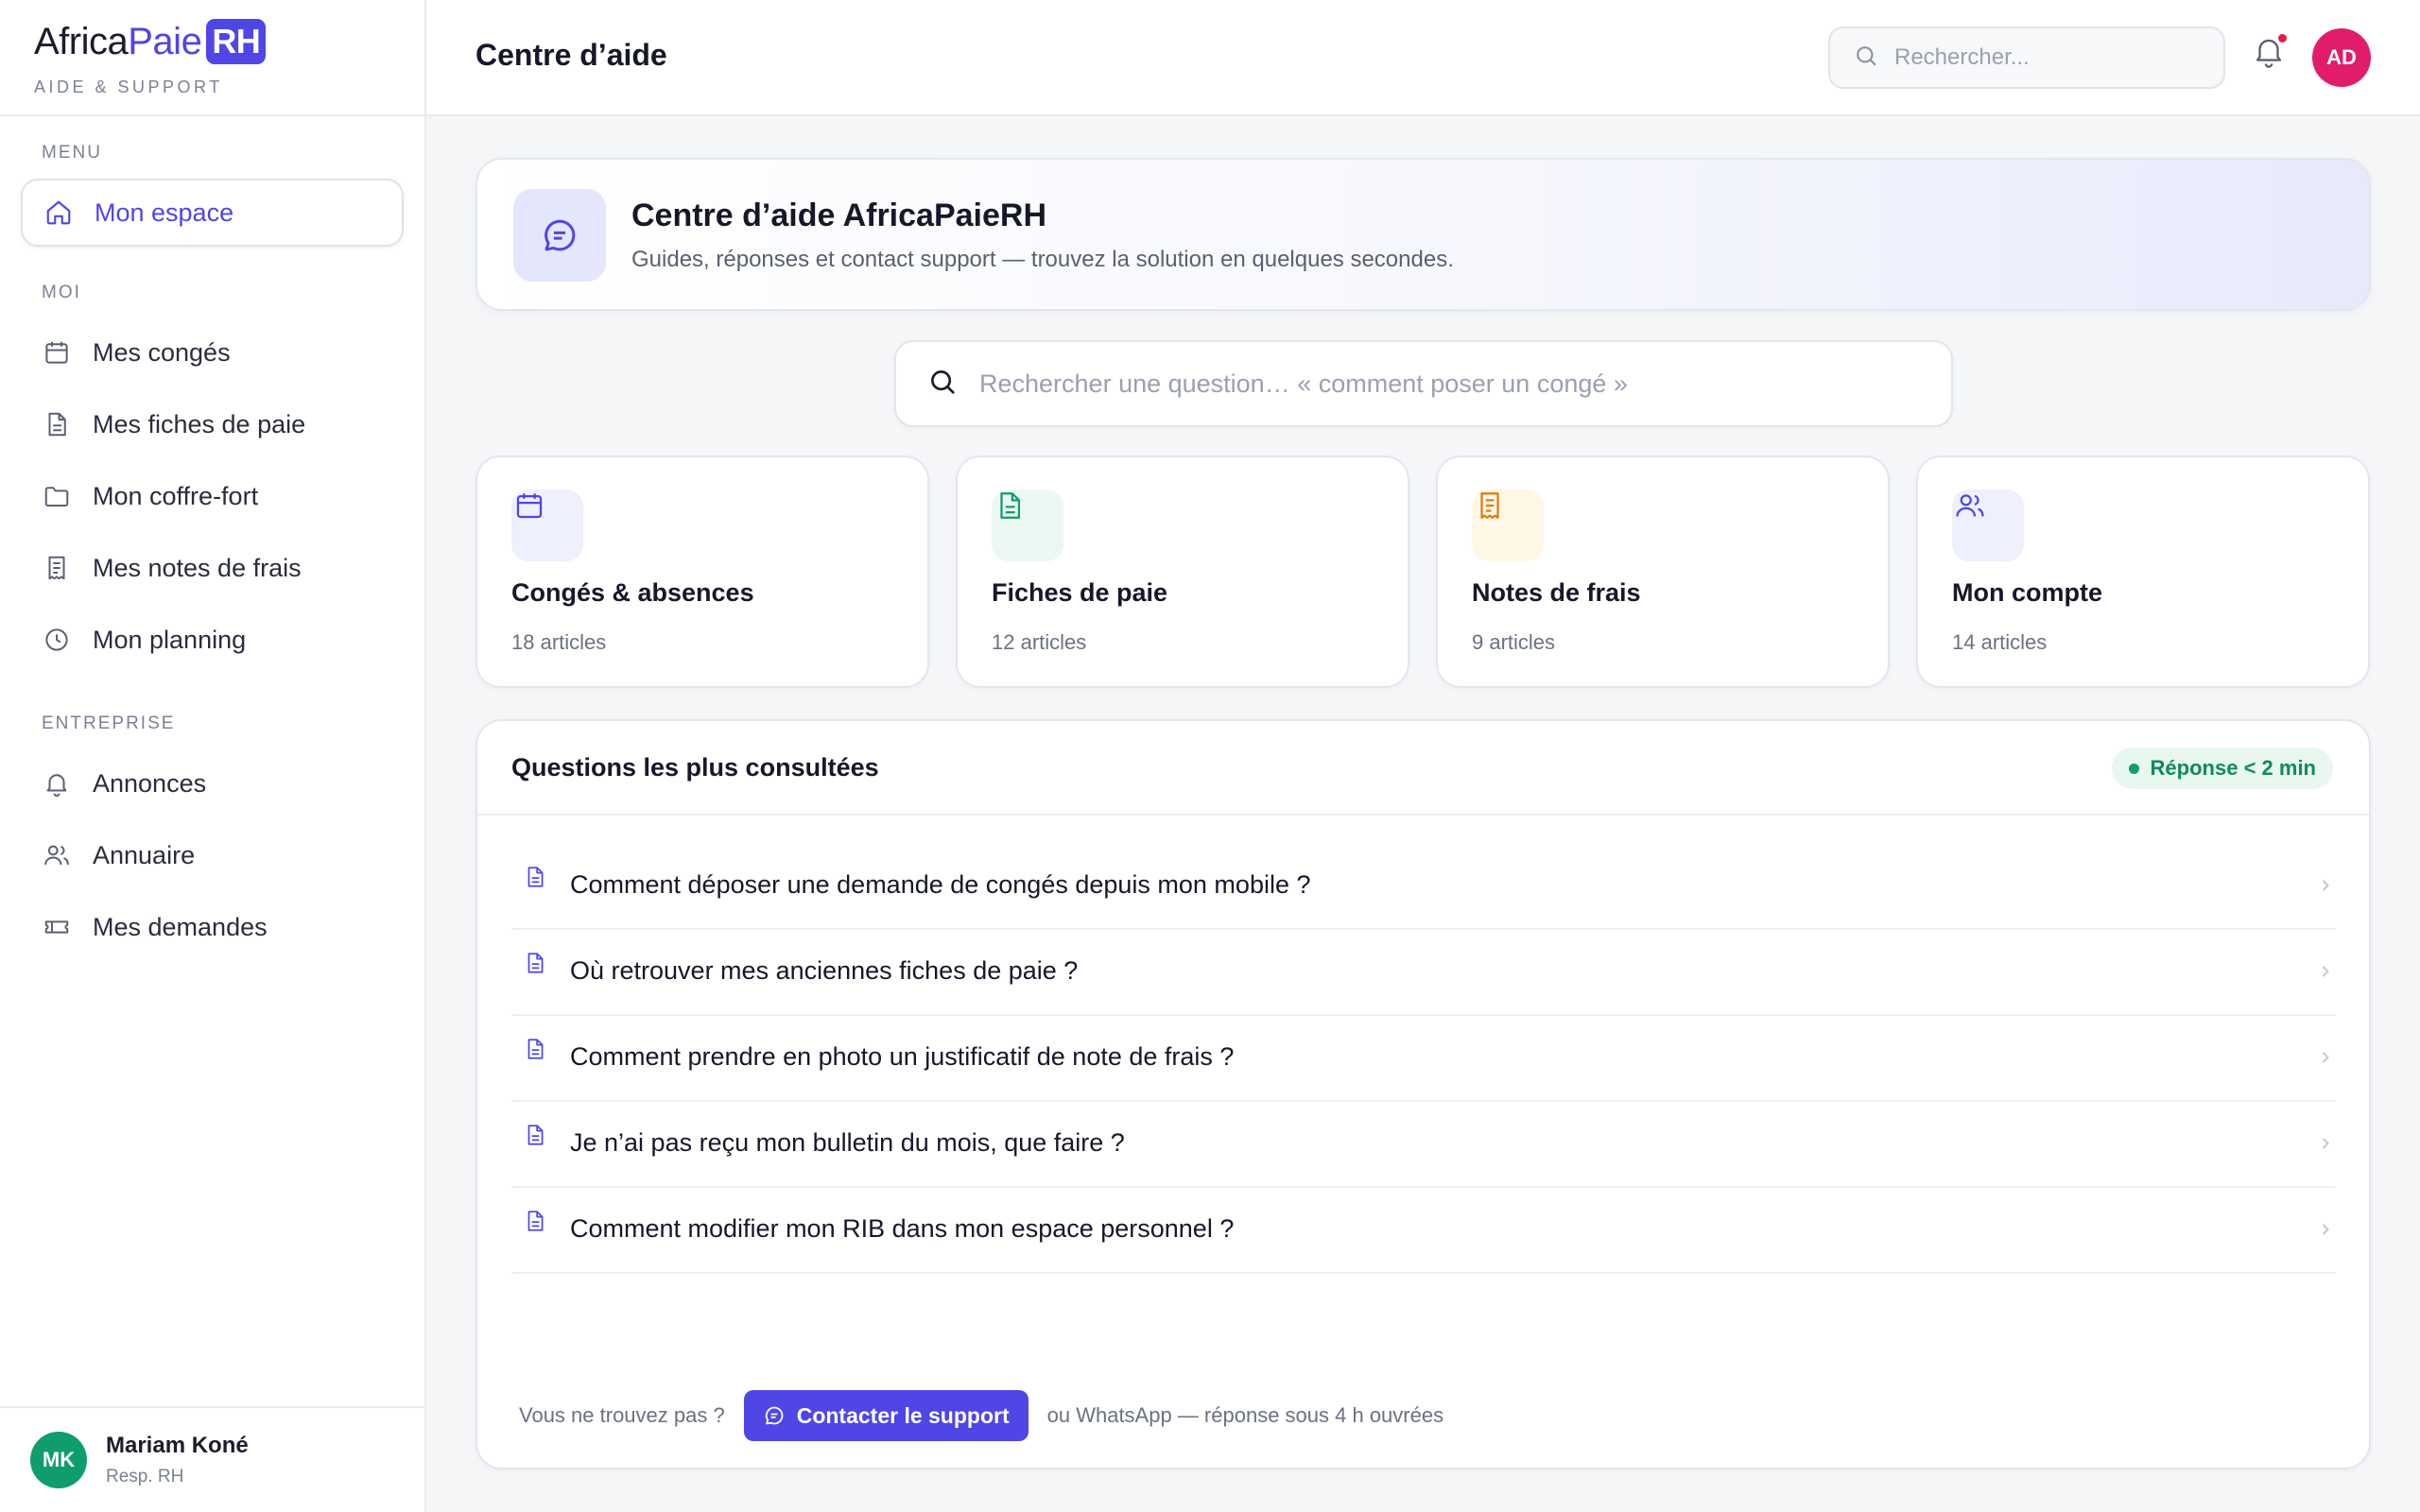 The image size is (2420, 1512). Describe the element at coordinates (176, 495) in the screenshot. I see `sidebar-item-label: Mon coffre-fort` at that location.